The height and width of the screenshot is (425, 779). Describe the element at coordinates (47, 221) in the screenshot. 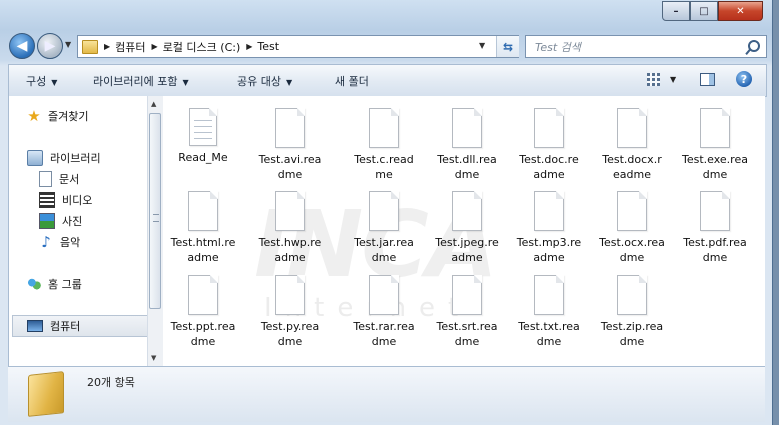

I see `picture-icon` at that location.